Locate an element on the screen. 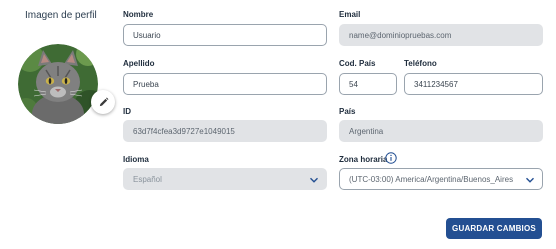 Image resolution: width=556 pixels, height=249 pixels. pais-label: País is located at coordinates (347, 111).